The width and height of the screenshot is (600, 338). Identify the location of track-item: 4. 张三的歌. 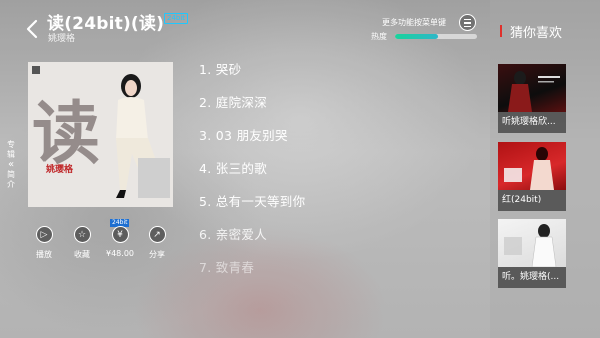
(252, 173).